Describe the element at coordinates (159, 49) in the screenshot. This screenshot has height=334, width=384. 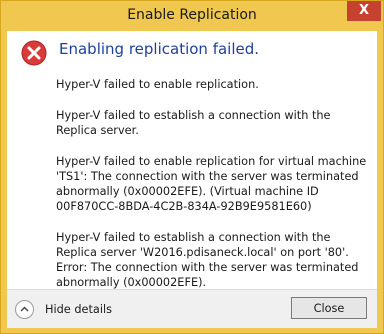
I see `error-heading: Enabling replication failed.` at that location.